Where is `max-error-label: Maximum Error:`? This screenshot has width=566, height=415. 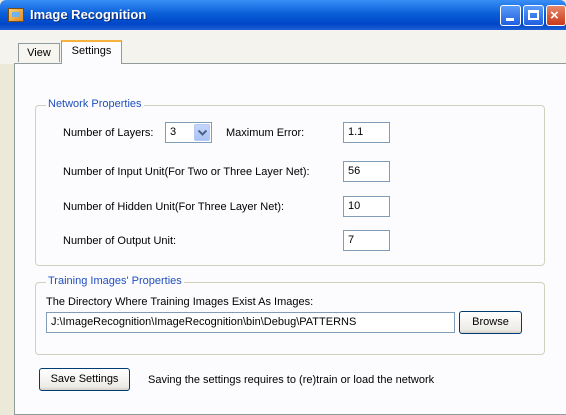
max-error-label: Maximum Error: is located at coordinates (265, 133).